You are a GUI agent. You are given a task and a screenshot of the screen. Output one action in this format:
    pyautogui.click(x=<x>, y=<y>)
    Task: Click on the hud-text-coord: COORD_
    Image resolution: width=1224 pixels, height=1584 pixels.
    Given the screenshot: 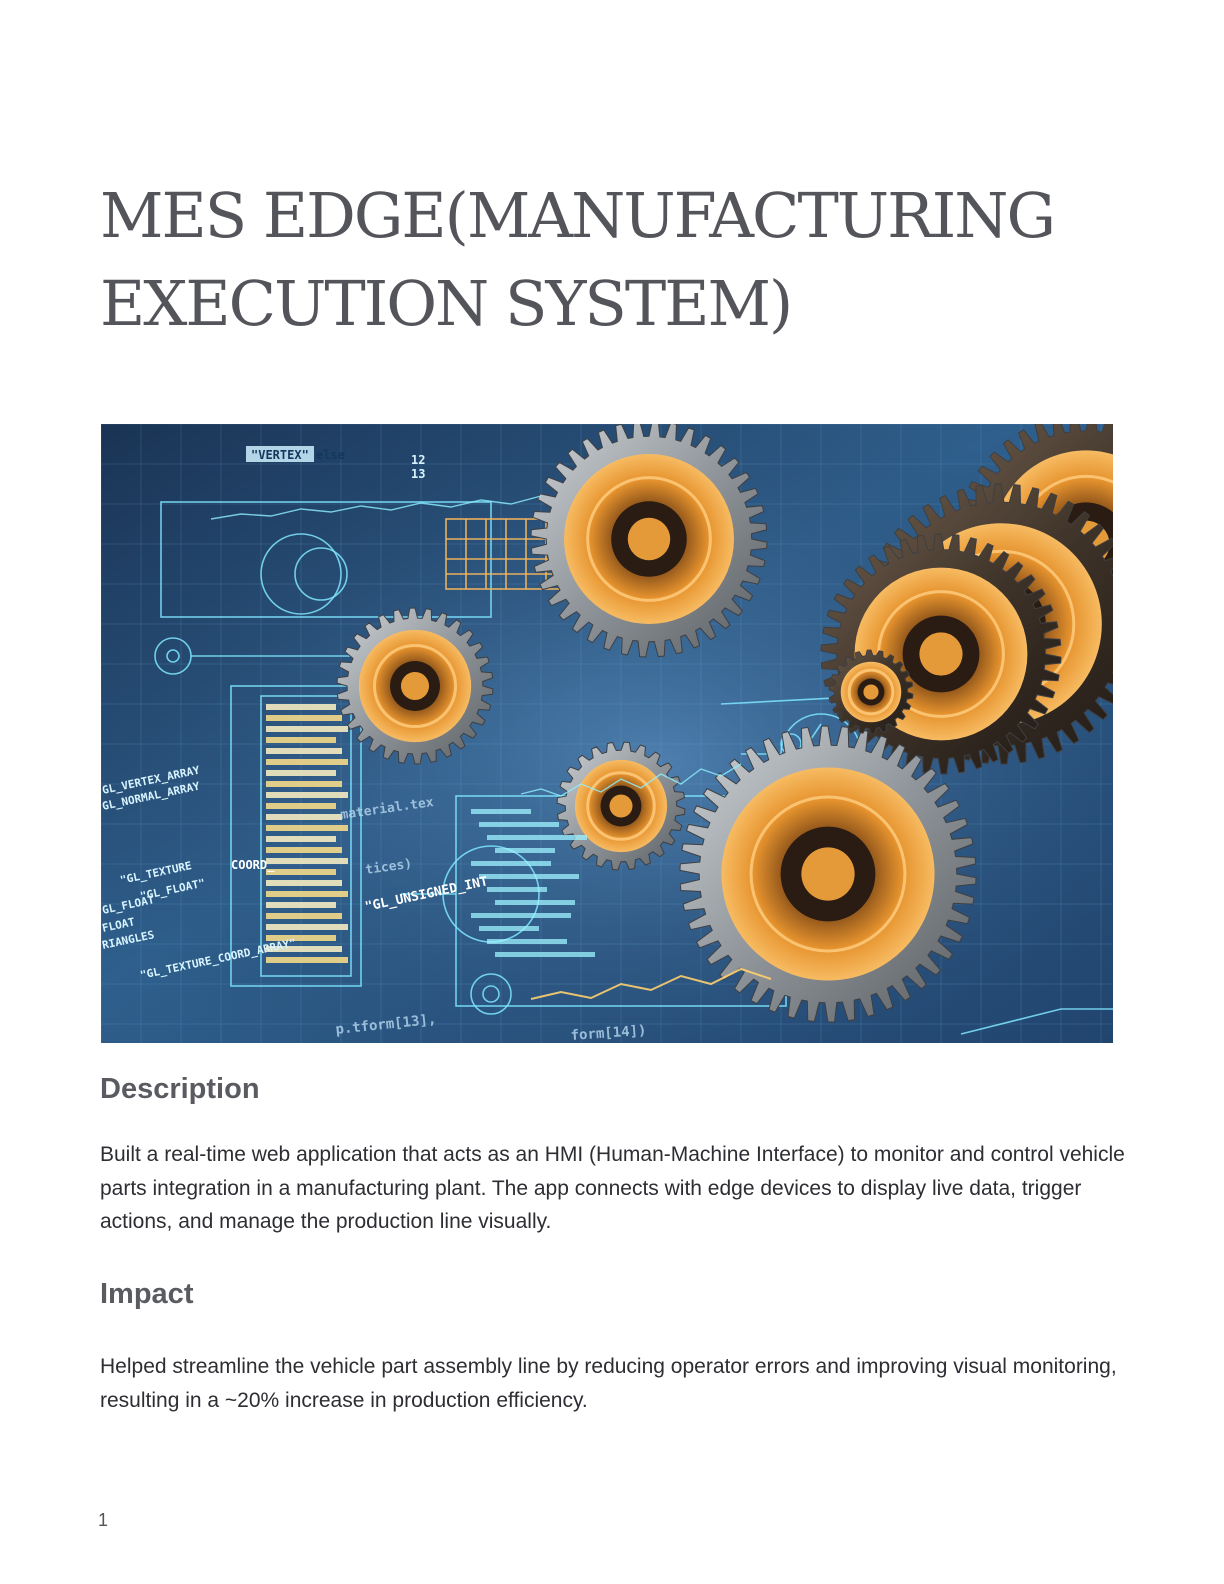 What is the action you would take?
    pyautogui.click(x=253, y=865)
    